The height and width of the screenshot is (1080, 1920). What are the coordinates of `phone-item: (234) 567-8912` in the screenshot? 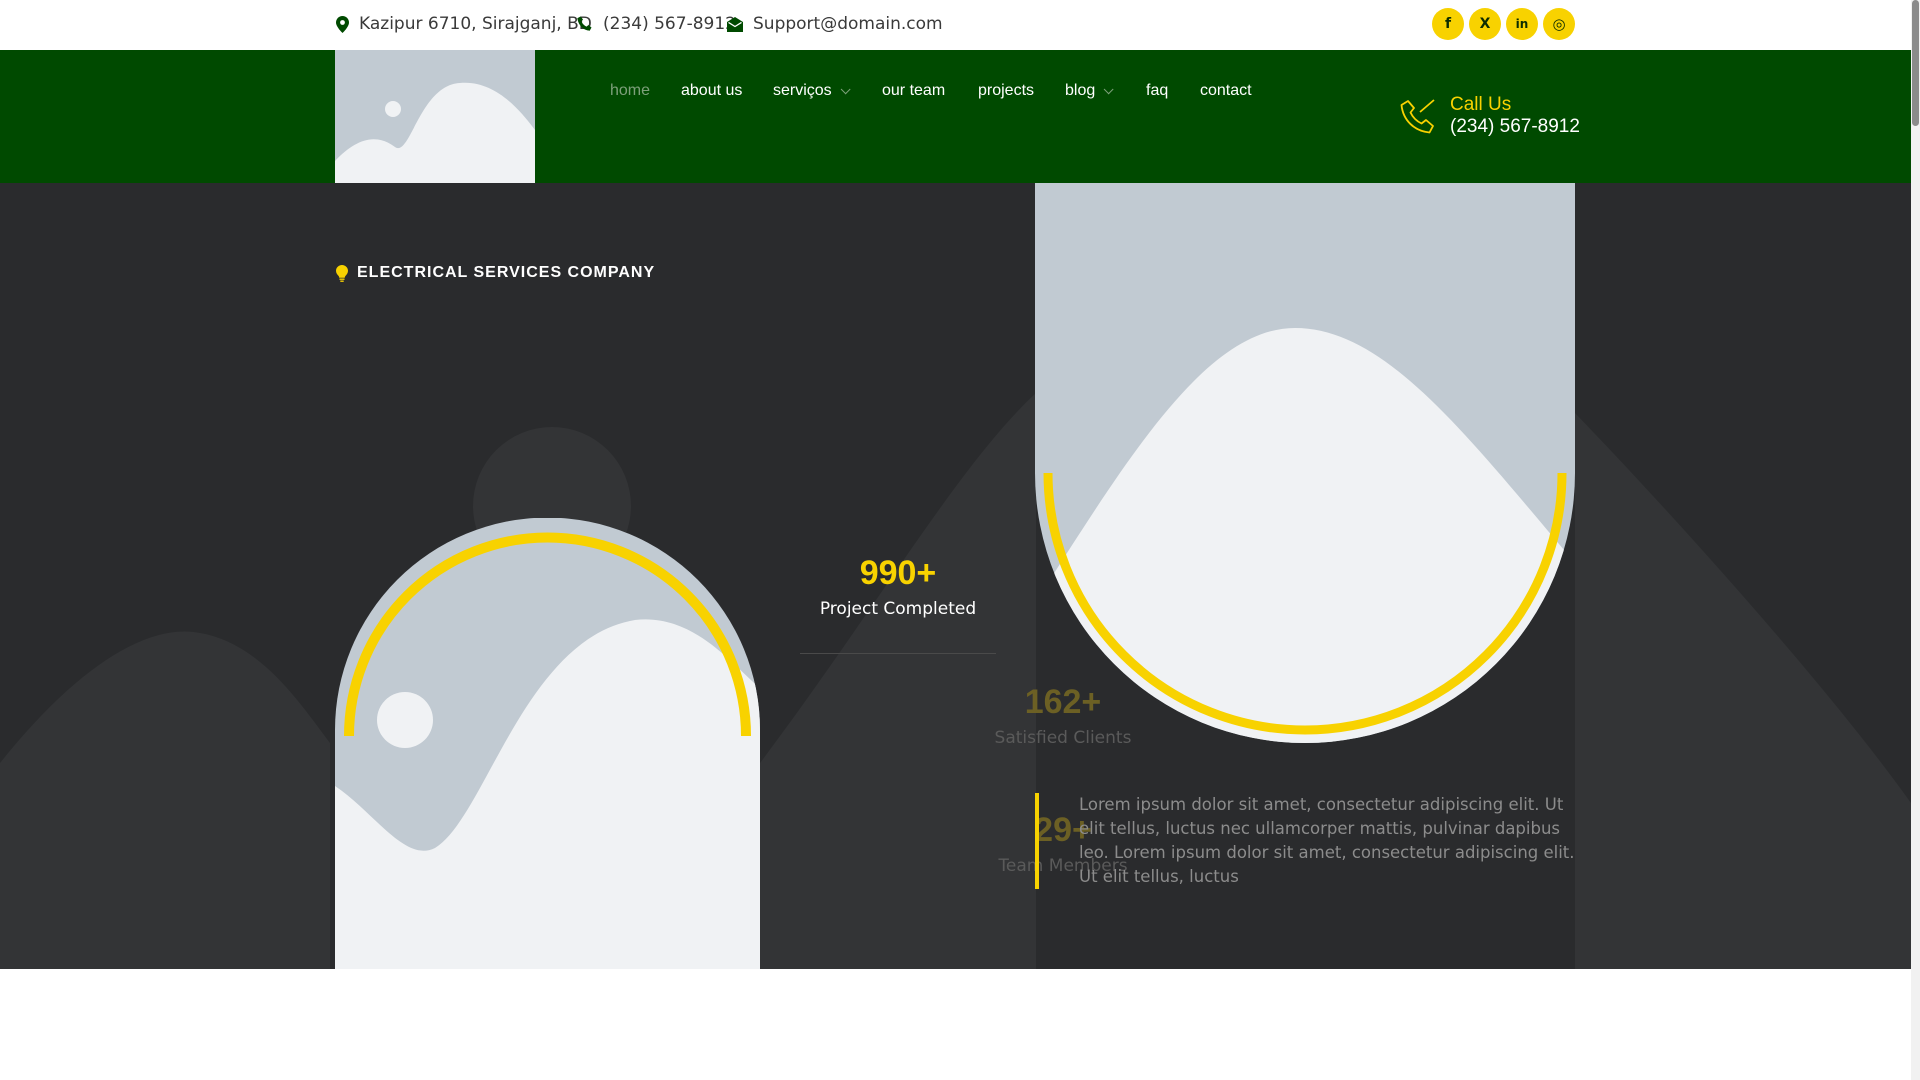 It's located at (656, 24).